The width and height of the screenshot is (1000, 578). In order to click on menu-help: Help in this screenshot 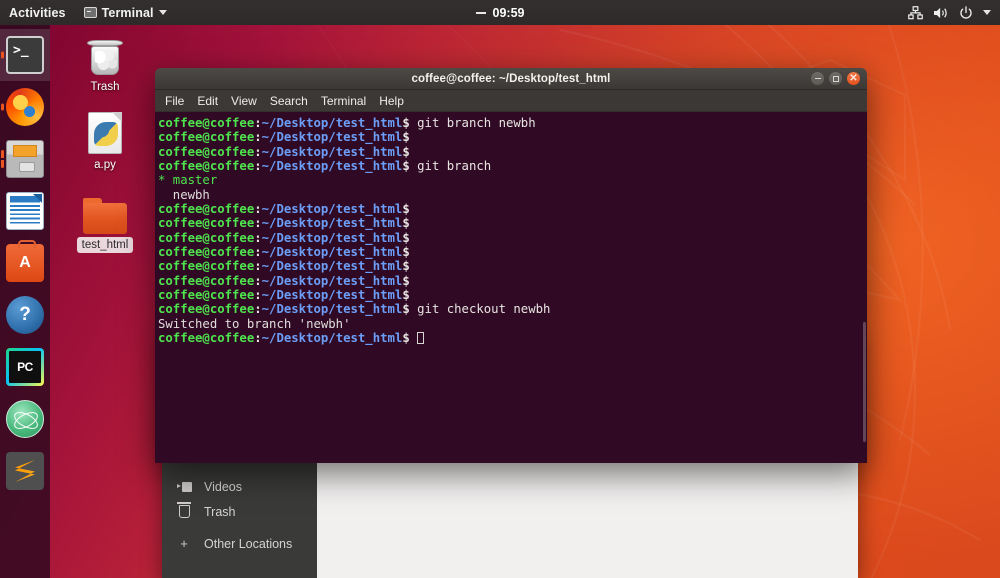, I will do `click(391, 101)`.